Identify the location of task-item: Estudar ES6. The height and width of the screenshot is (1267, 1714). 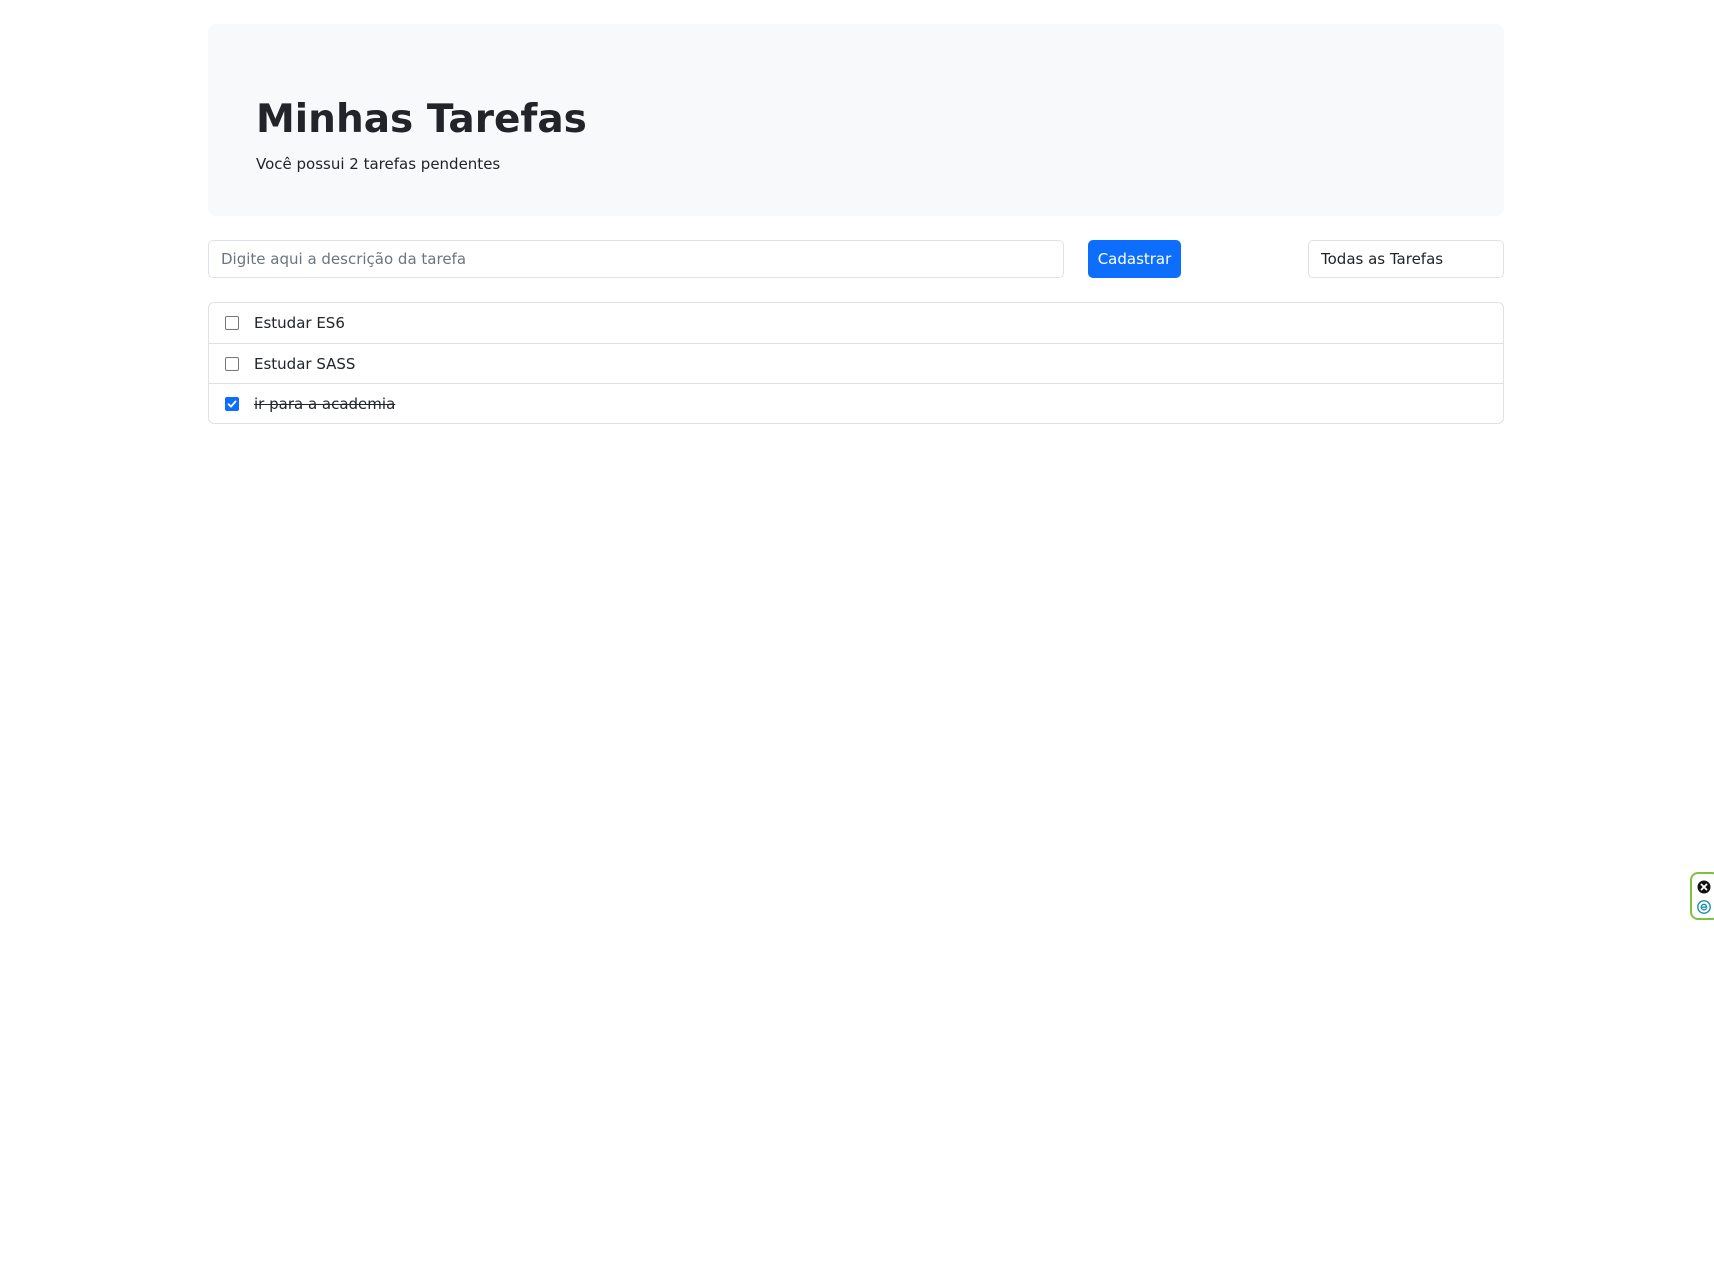
(856, 323).